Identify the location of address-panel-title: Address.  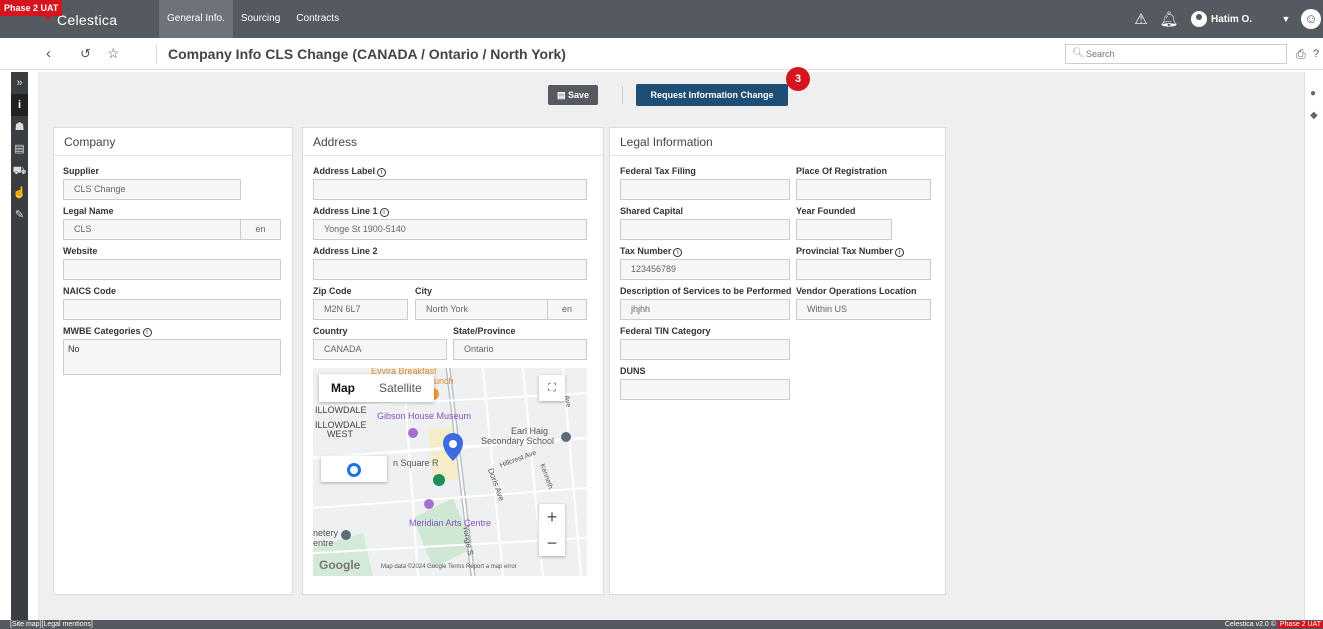
(453, 142).